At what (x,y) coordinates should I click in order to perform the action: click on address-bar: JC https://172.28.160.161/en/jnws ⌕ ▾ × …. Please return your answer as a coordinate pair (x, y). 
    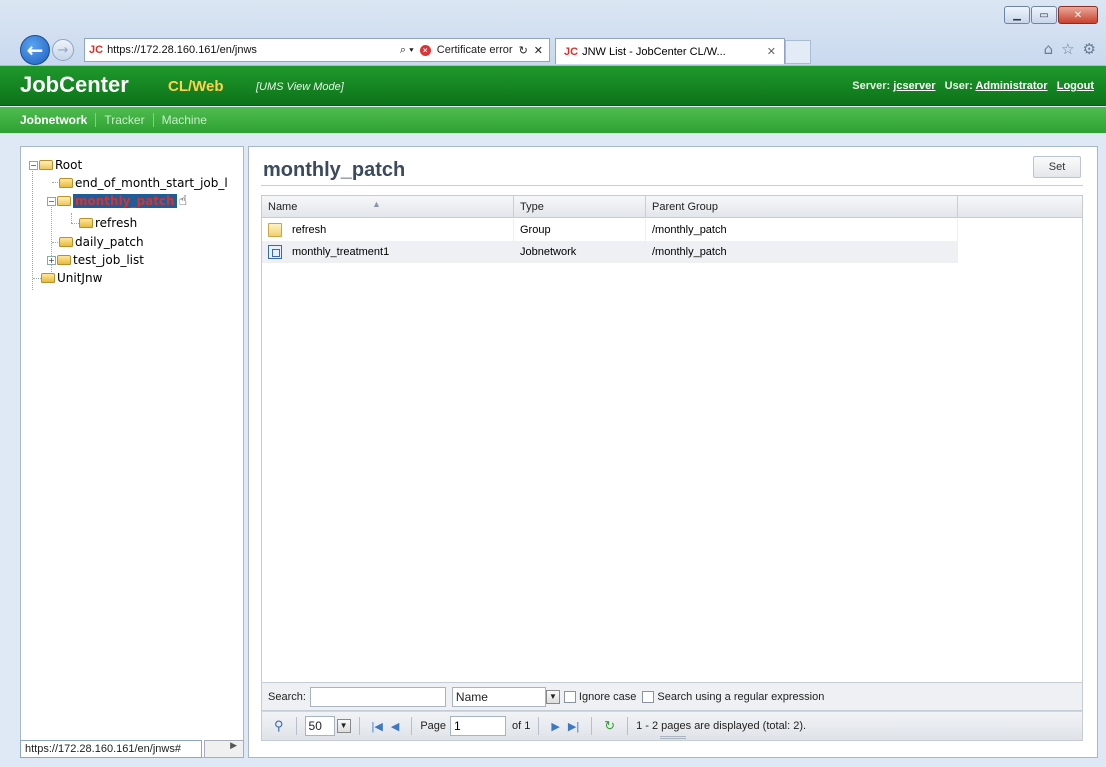
    Looking at the image, I should click on (317, 50).